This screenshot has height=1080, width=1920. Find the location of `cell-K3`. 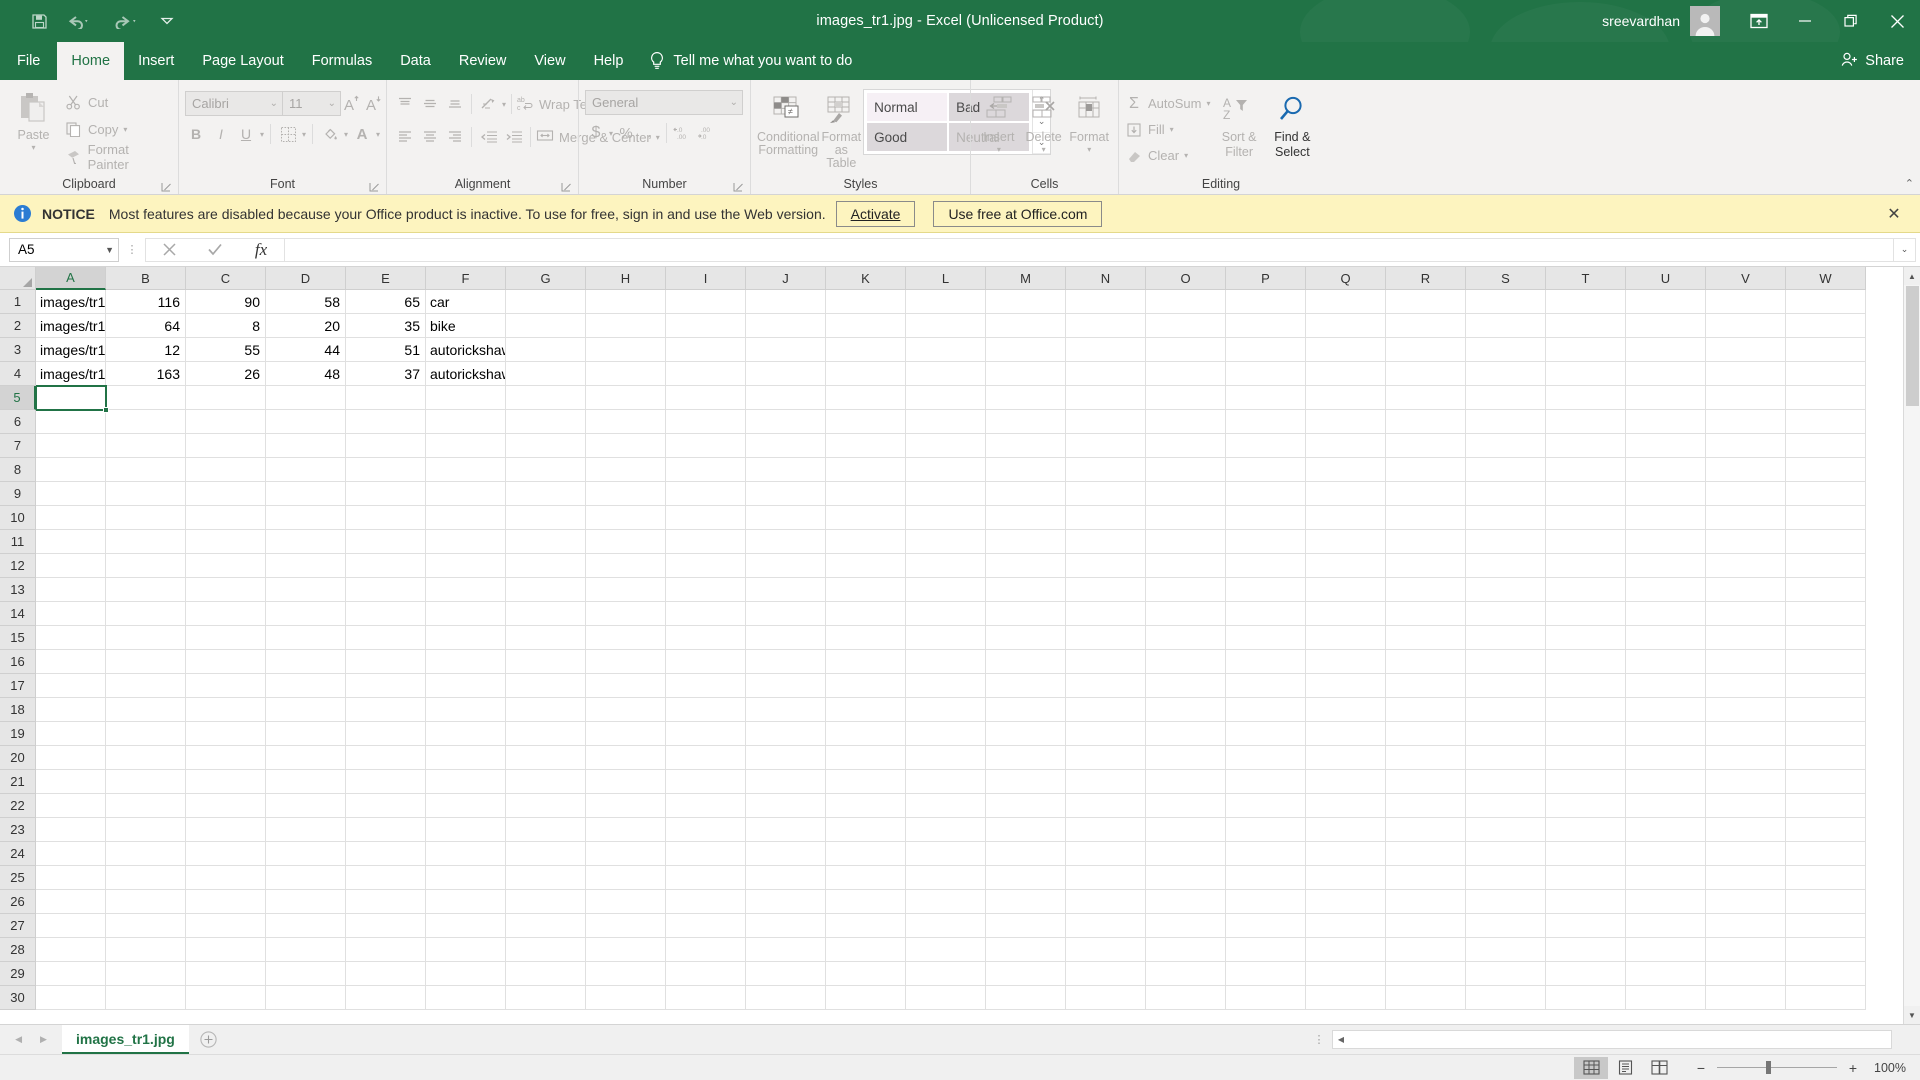

cell-K3 is located at coordinates (866, 350).